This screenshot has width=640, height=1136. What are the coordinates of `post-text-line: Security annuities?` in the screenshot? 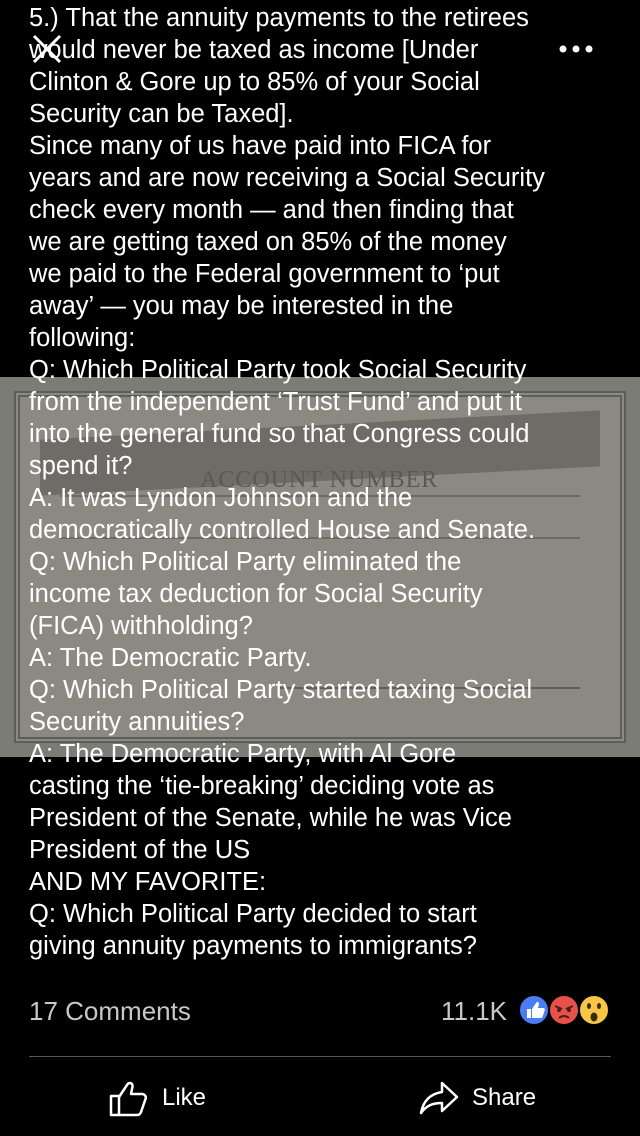 It's located at (137, 722).